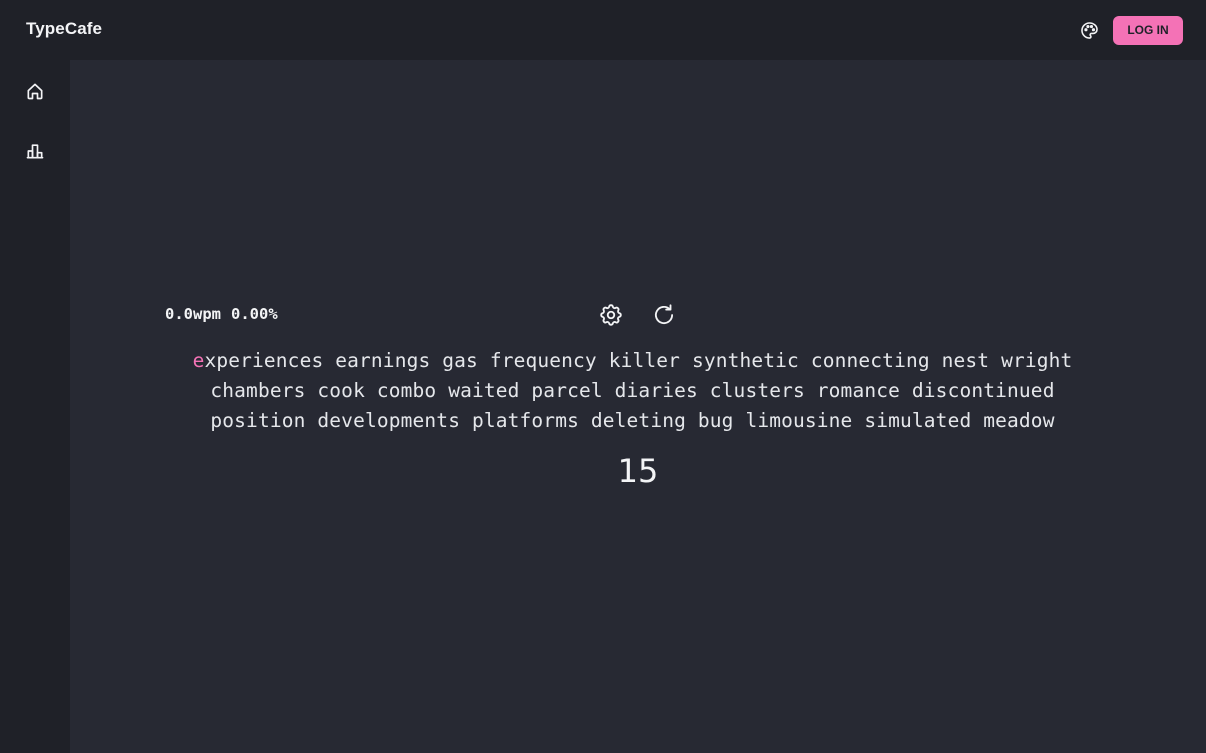 This screenshot has width=1206, height=753. Describe the element at coordinates (35, 91) in the screenshot. I see `home-icon` at that location.